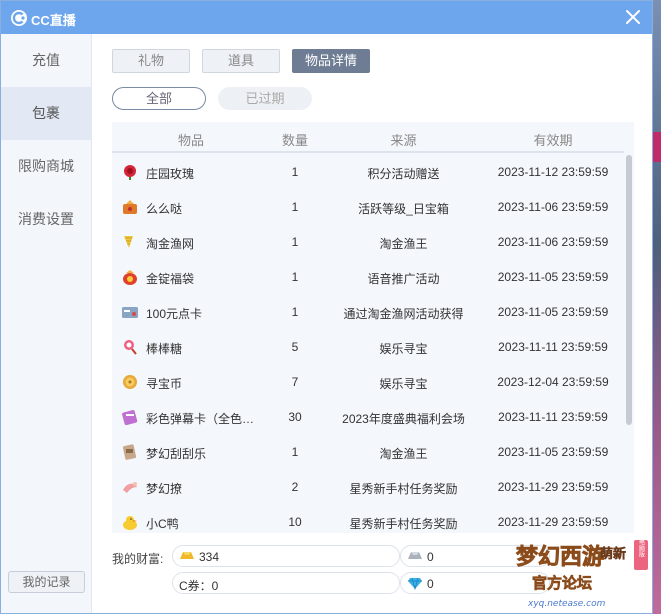 Image resolution: width=661 pixels, height=614 pixels. Describe the element at coordinates (130, 347) in the screenshot. I see `lollipop-icon` at that location.